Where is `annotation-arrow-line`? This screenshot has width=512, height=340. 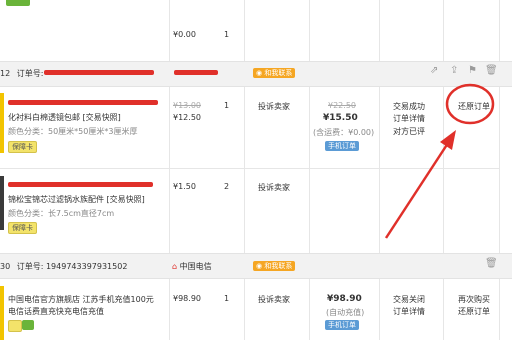 annotation-arrow-line is located at coordinates (418, 189).